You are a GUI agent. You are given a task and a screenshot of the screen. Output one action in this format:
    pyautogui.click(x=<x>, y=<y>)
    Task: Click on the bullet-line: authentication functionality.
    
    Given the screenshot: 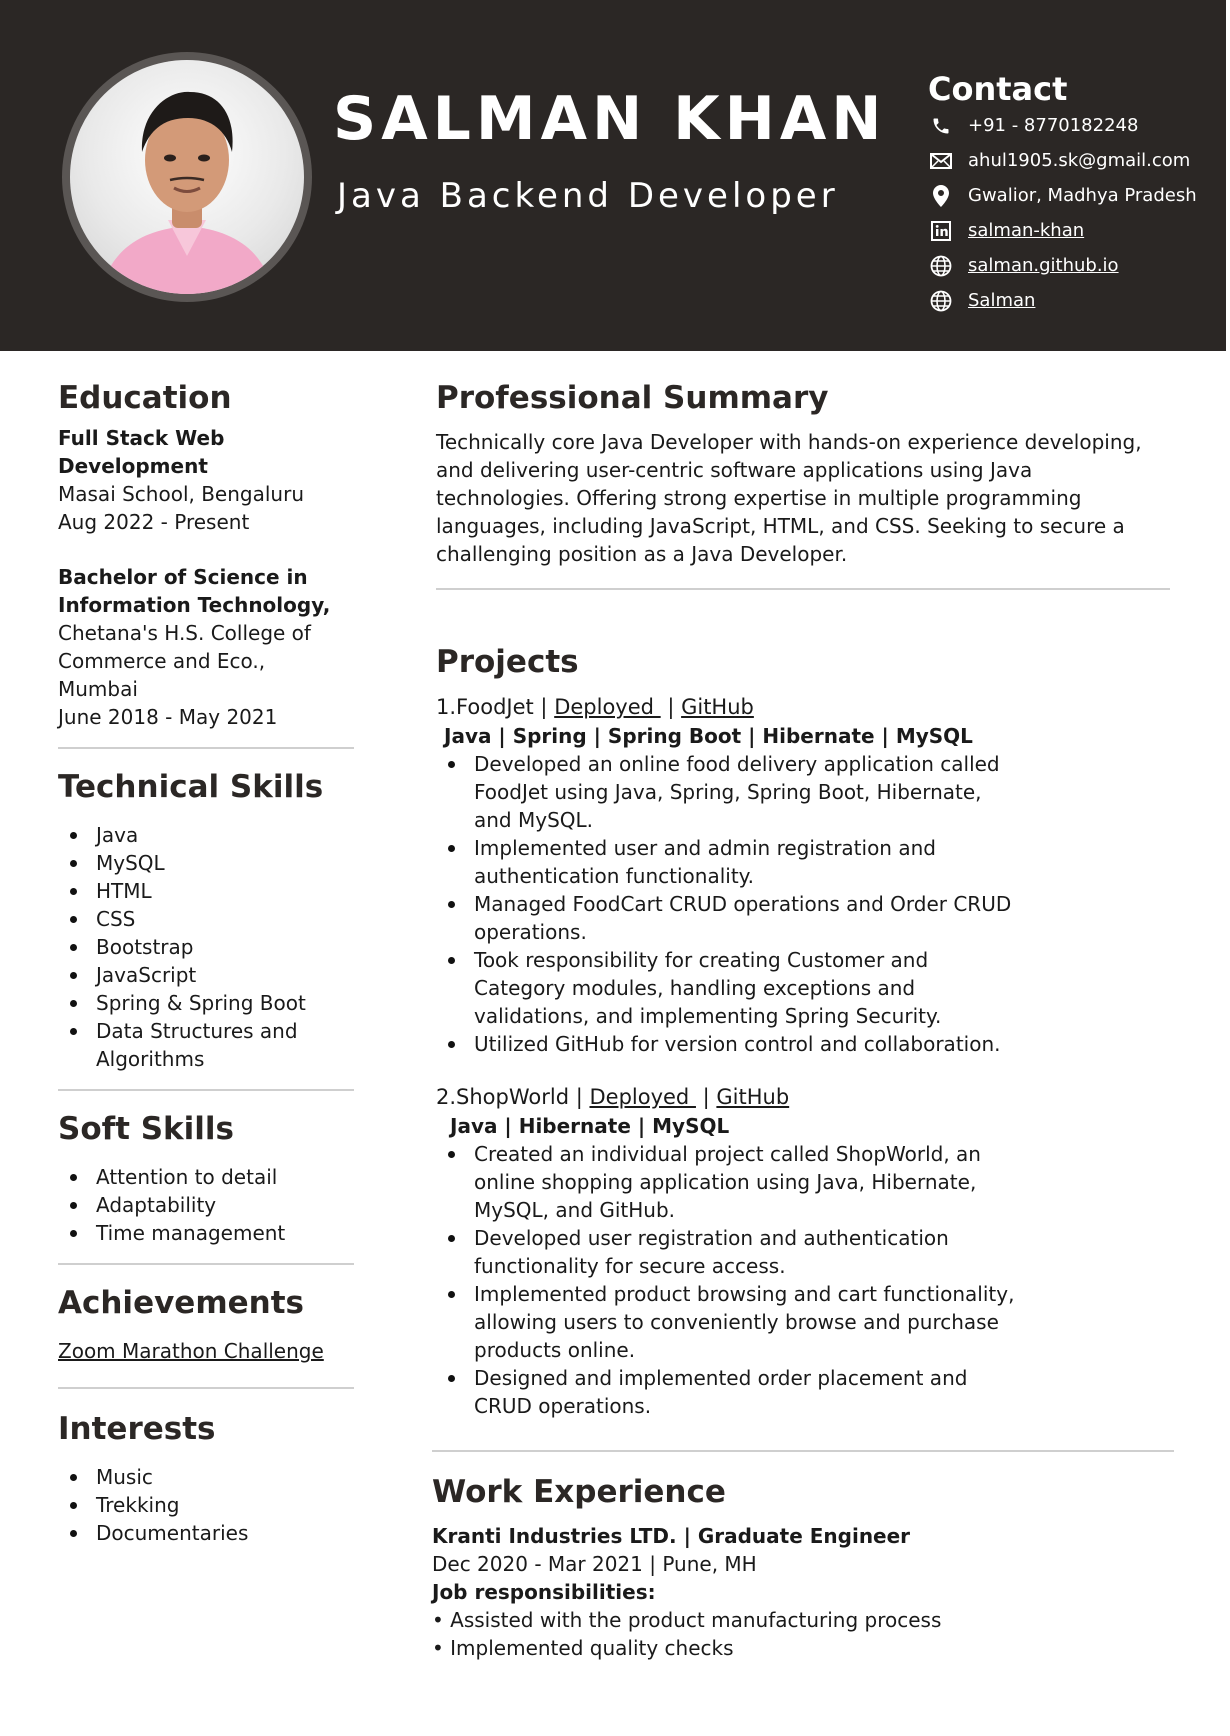 What is the action you would take?
    pyautogui.click(x=614, y=876)
    